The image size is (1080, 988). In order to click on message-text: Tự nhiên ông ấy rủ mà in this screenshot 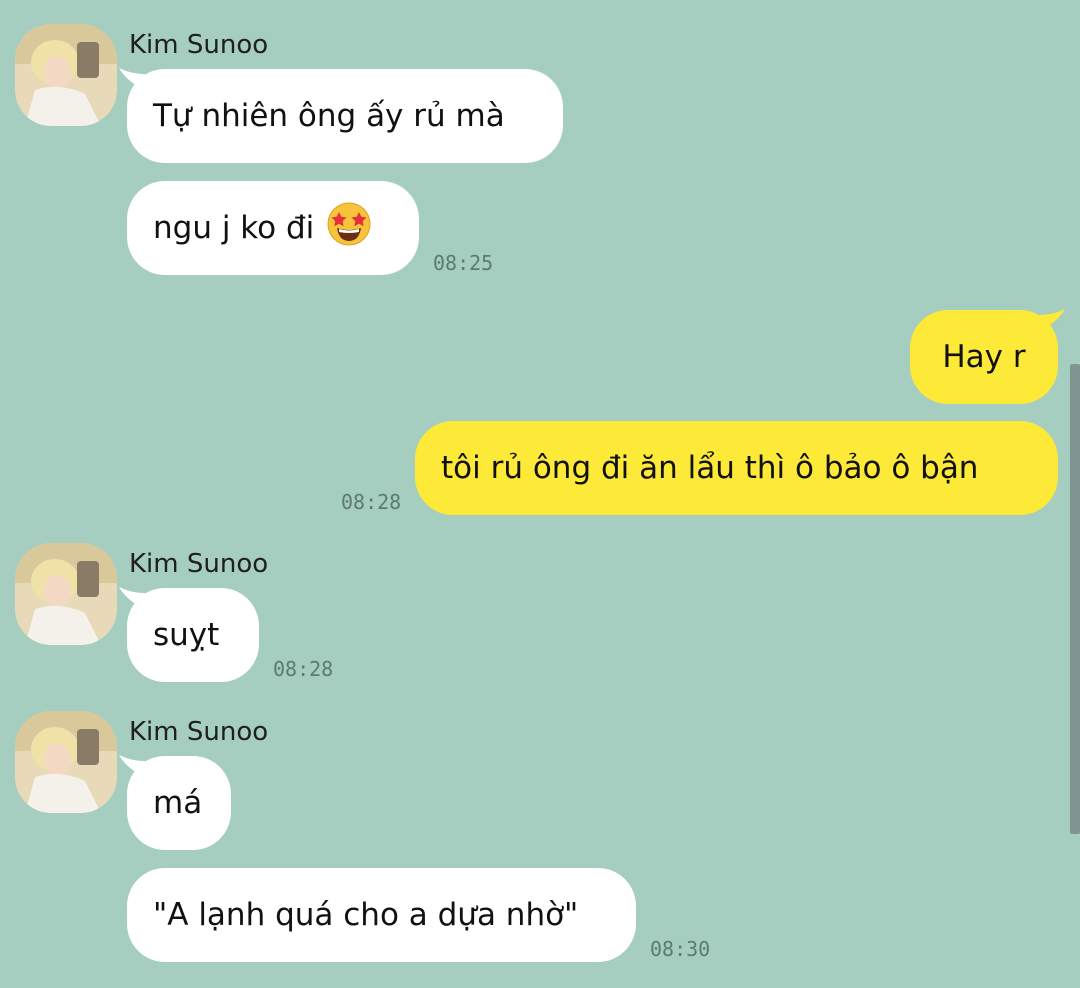, I will do `click(329, 116)`.